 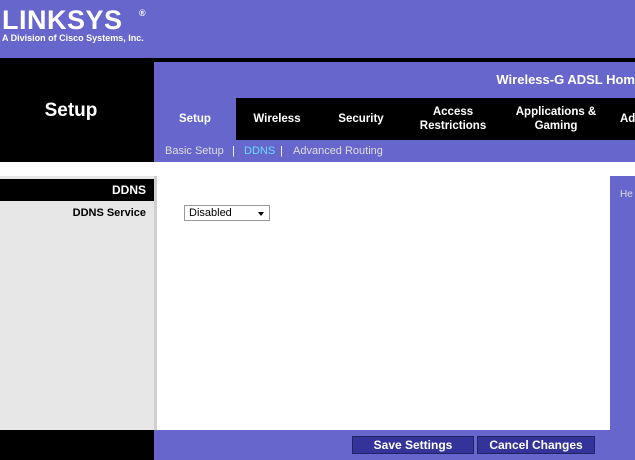 I want to click on tab-applications-gaming-label: Applications & Gaming, so click(x=556, y=119).